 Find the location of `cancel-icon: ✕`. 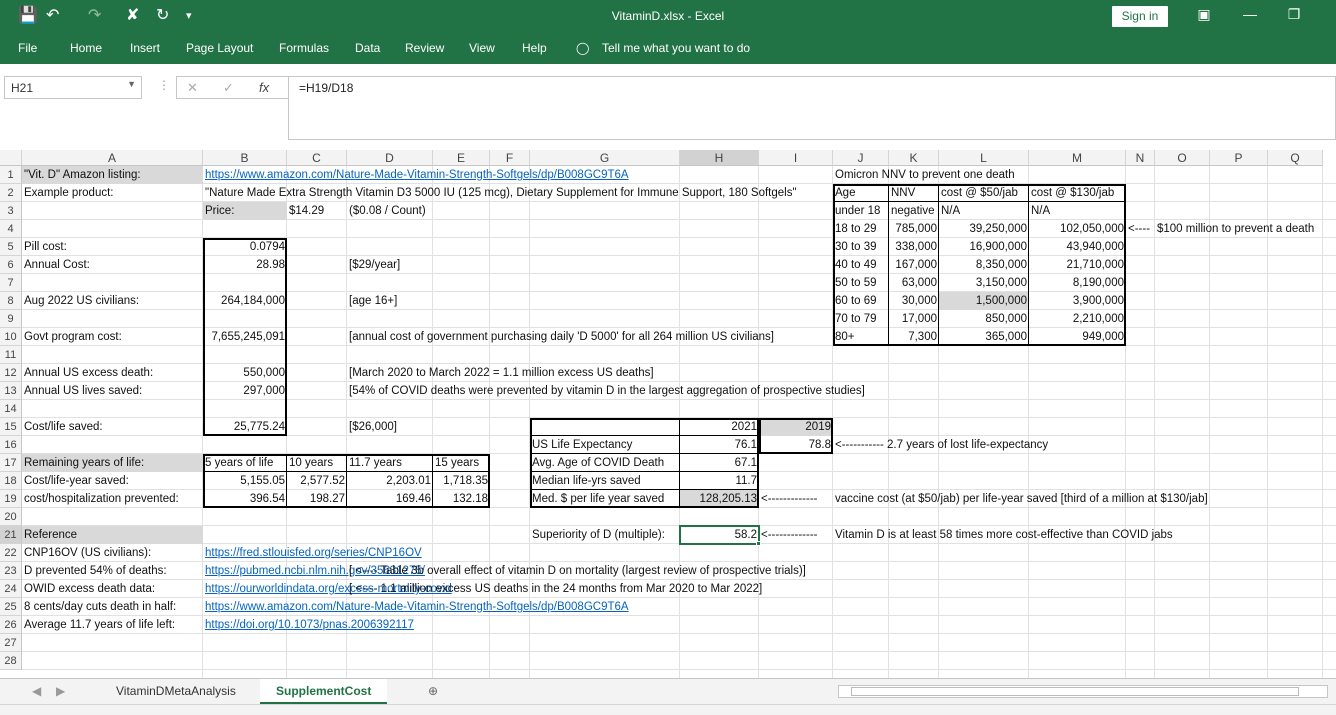

cancel-icon: ✕ is located at coordinates (192, 88).